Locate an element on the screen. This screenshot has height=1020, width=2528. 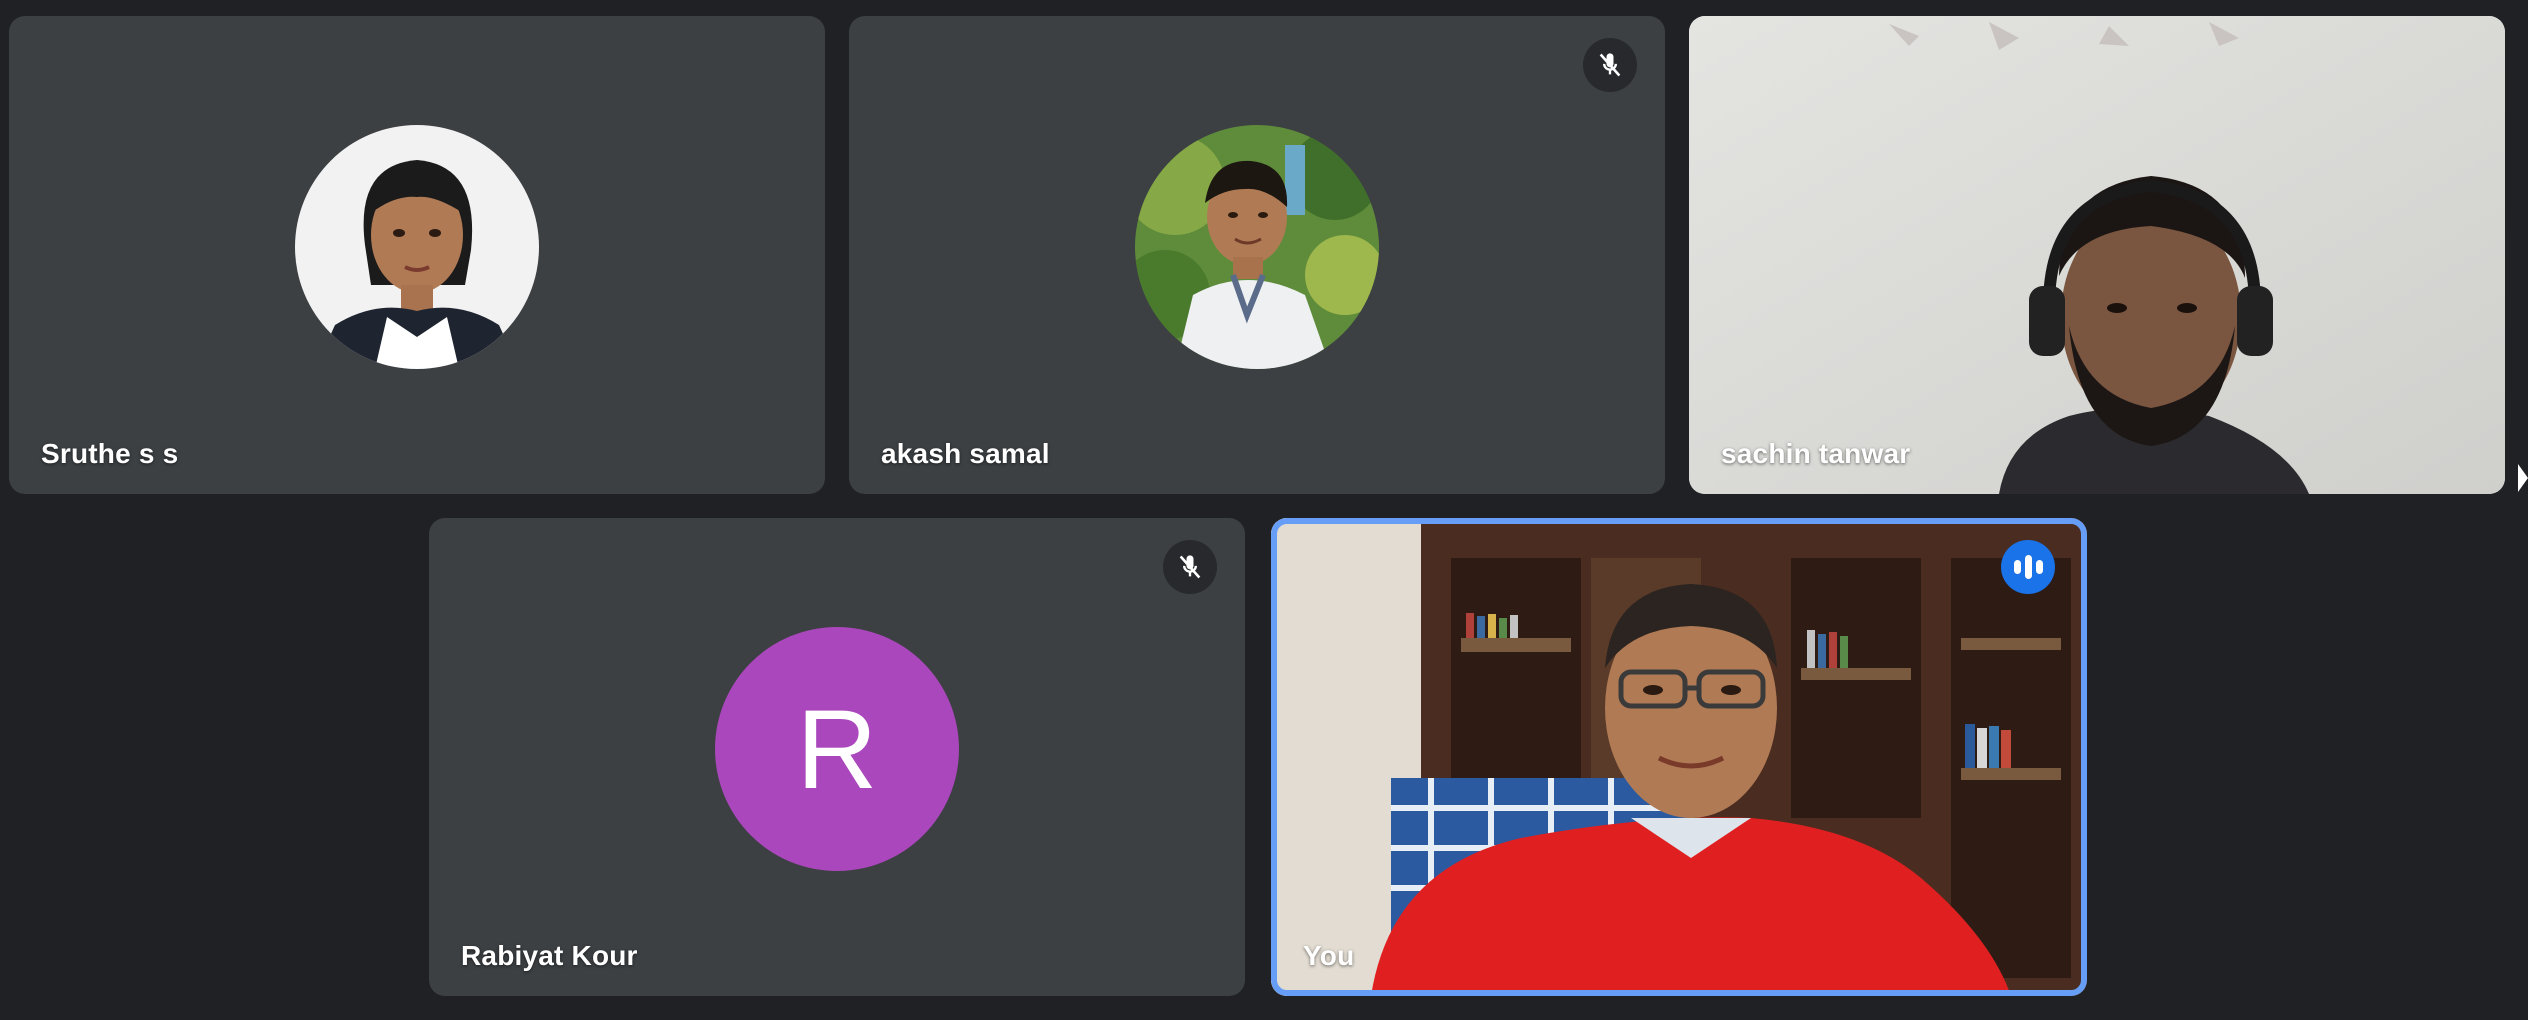
initial-avatar: R is located at coordinates (837, 749).